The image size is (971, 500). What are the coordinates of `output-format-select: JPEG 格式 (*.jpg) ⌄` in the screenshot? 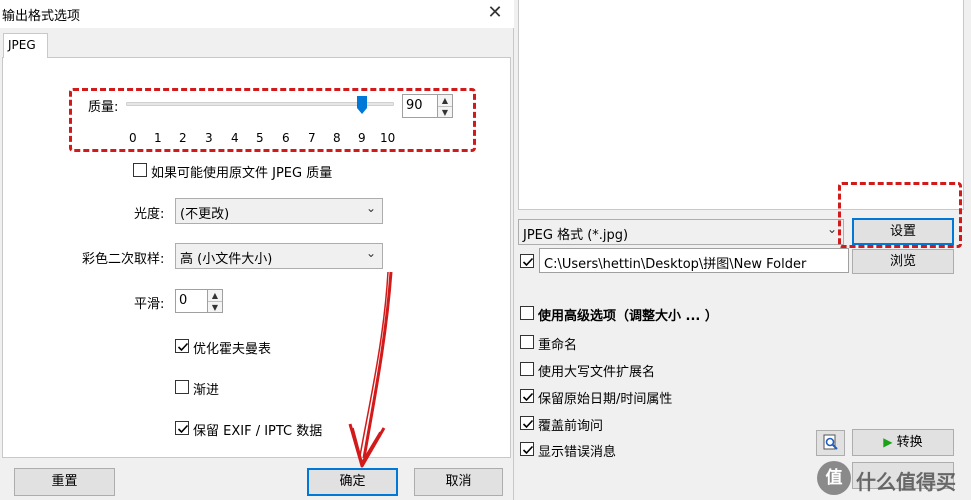 It's located at (681, 232).